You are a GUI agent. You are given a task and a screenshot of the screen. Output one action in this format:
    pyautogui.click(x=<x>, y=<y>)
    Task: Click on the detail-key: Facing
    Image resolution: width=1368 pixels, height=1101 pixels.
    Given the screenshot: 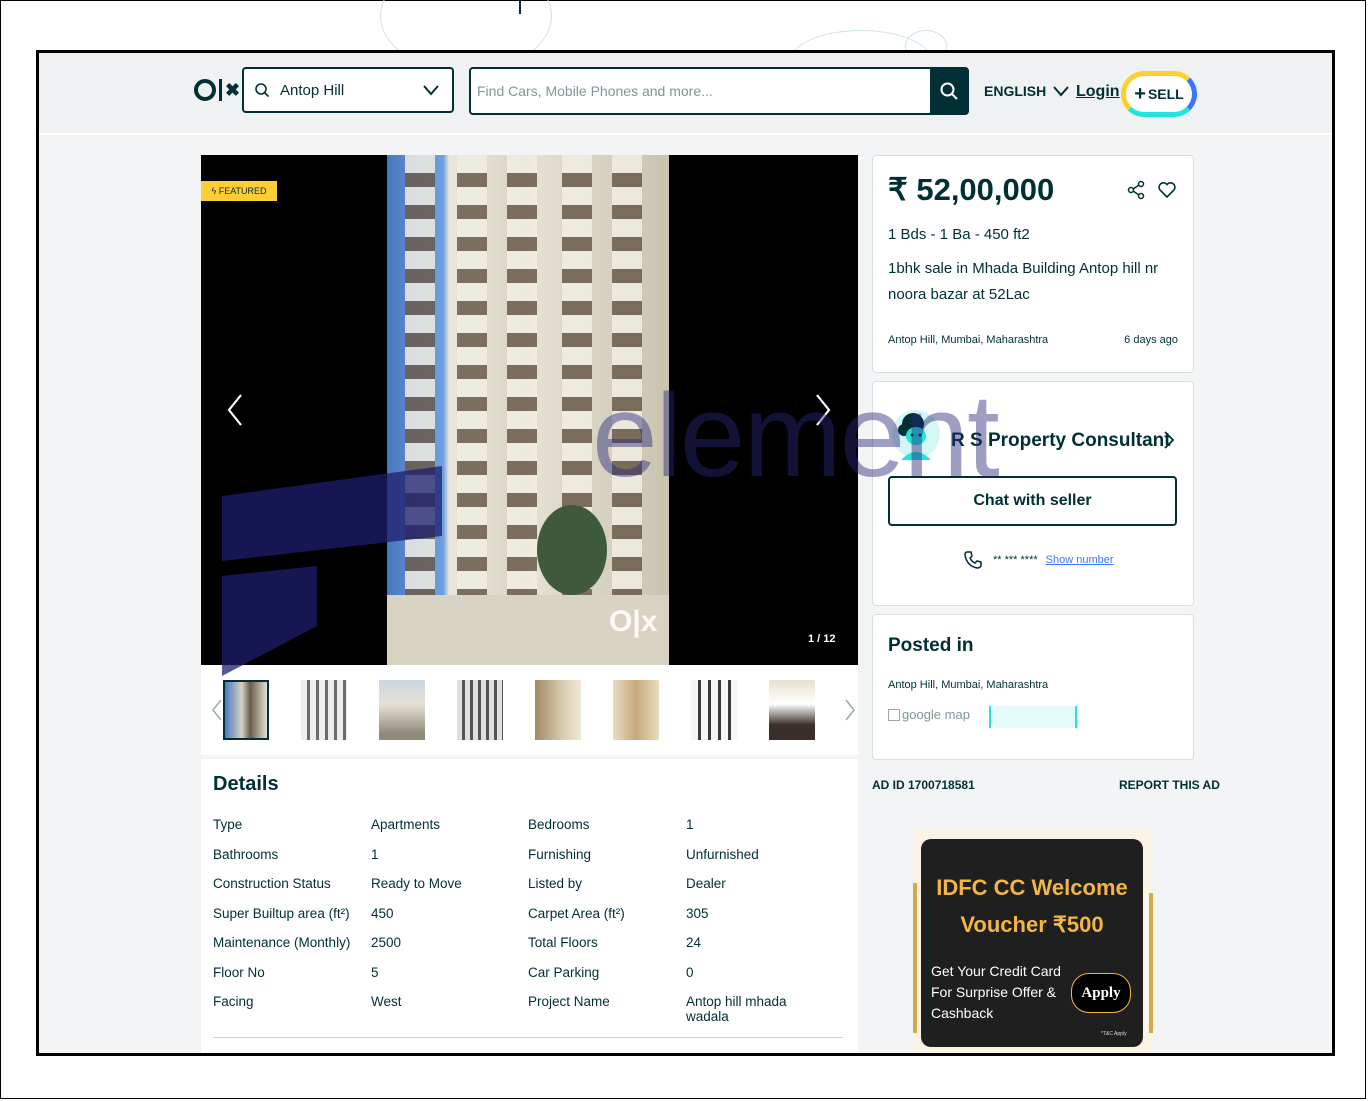 What is the action you would take?
    pyautogui.click(x=233, y=1001)
    